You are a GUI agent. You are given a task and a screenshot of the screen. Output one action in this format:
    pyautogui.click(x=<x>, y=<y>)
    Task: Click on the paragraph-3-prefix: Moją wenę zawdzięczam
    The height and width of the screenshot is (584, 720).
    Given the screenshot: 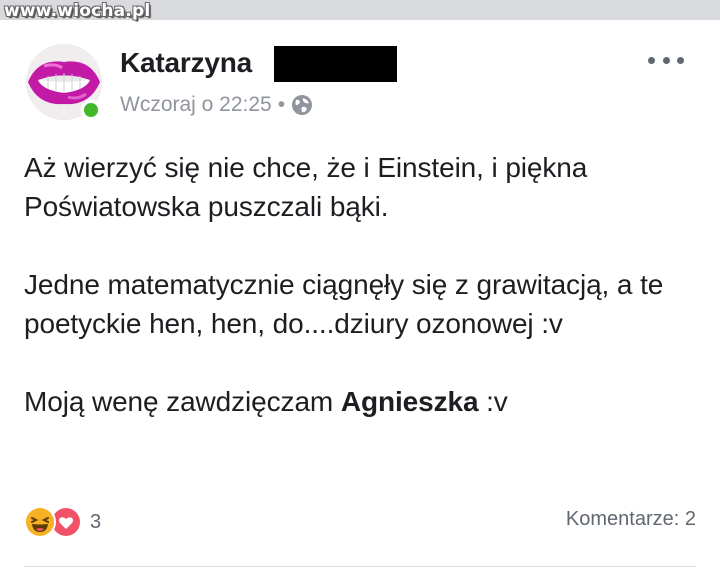 What is the action you would take?
    pyautogui.click(x=182, y=401)
    